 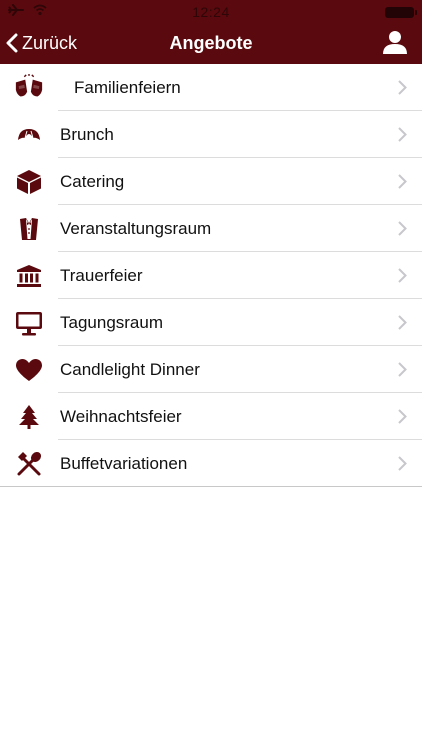 I want to click on list-item-trauerfeier: Trauerfeier, so click(x=211, y=275).